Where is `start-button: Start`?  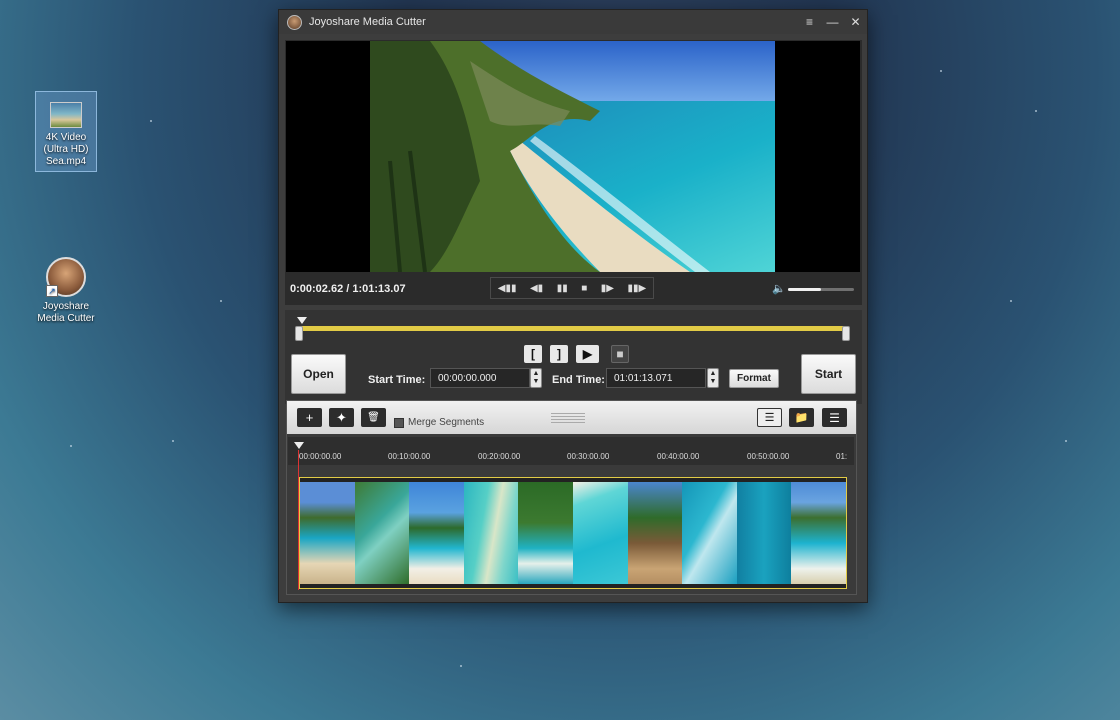
start-button: Start is located at coordinates (828, 374).